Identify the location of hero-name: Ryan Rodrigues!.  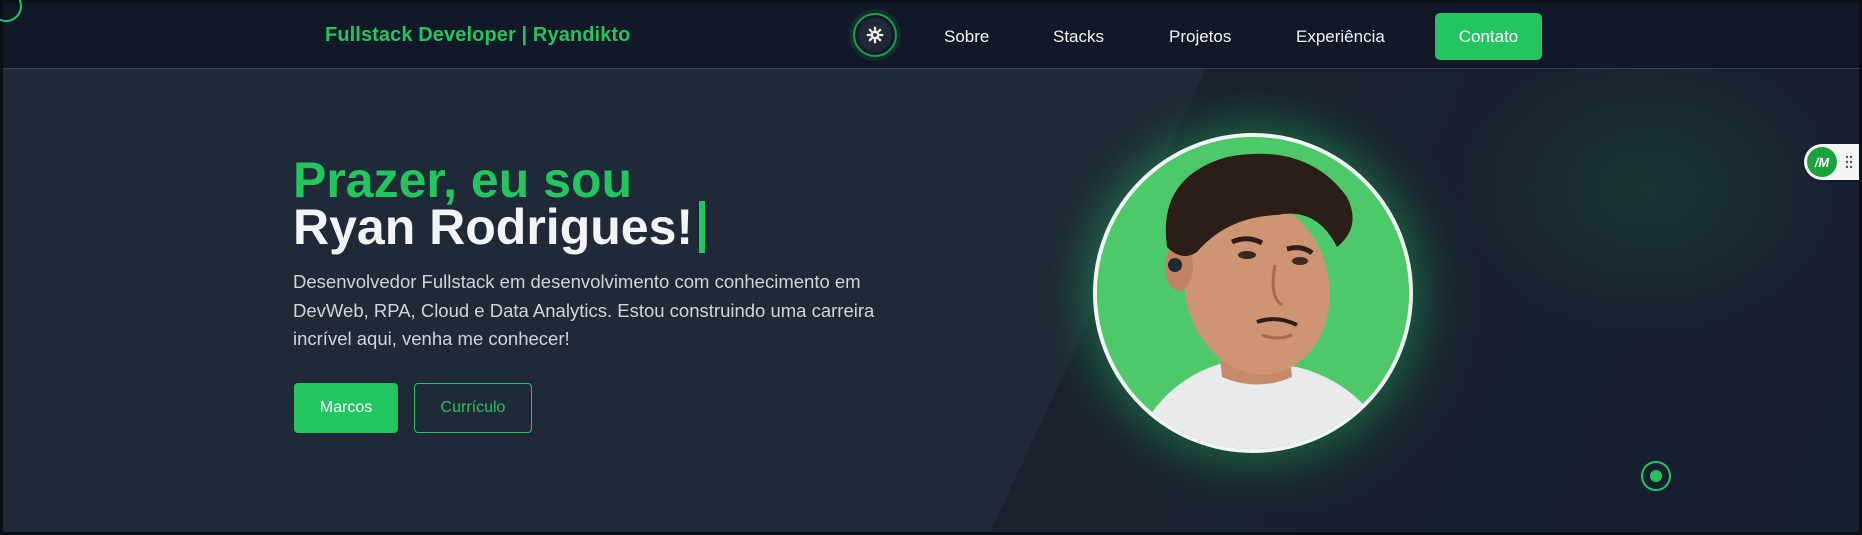
(499, 227).